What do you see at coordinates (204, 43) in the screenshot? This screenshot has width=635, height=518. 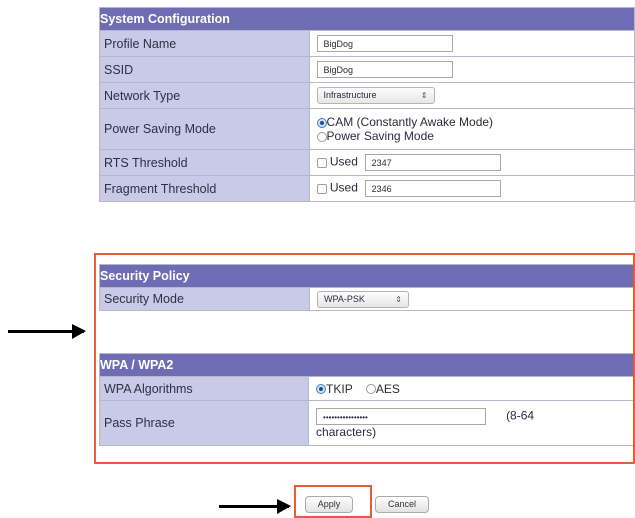 I see `profile-name-label: Profile Name` at bounding box center [204, 43].